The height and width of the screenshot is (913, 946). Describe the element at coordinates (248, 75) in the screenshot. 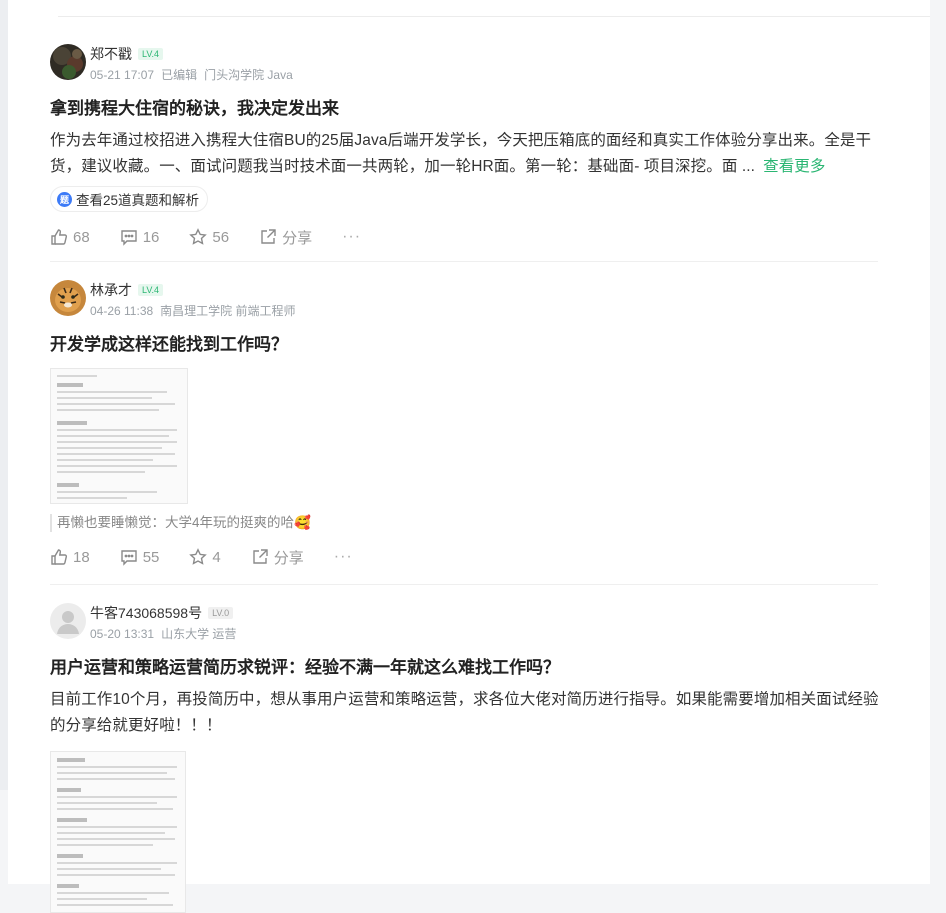

I see `user-affiliation: 门头沟学院 Java` at that location.